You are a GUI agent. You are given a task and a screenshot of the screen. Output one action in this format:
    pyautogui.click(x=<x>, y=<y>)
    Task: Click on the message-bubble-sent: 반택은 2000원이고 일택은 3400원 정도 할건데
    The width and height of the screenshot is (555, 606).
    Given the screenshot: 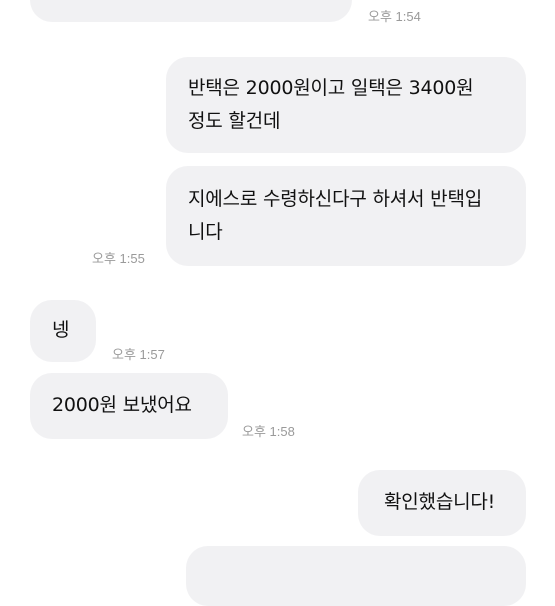 What is the action you would take?
    pyautogui.click(x=346, y=105)
    